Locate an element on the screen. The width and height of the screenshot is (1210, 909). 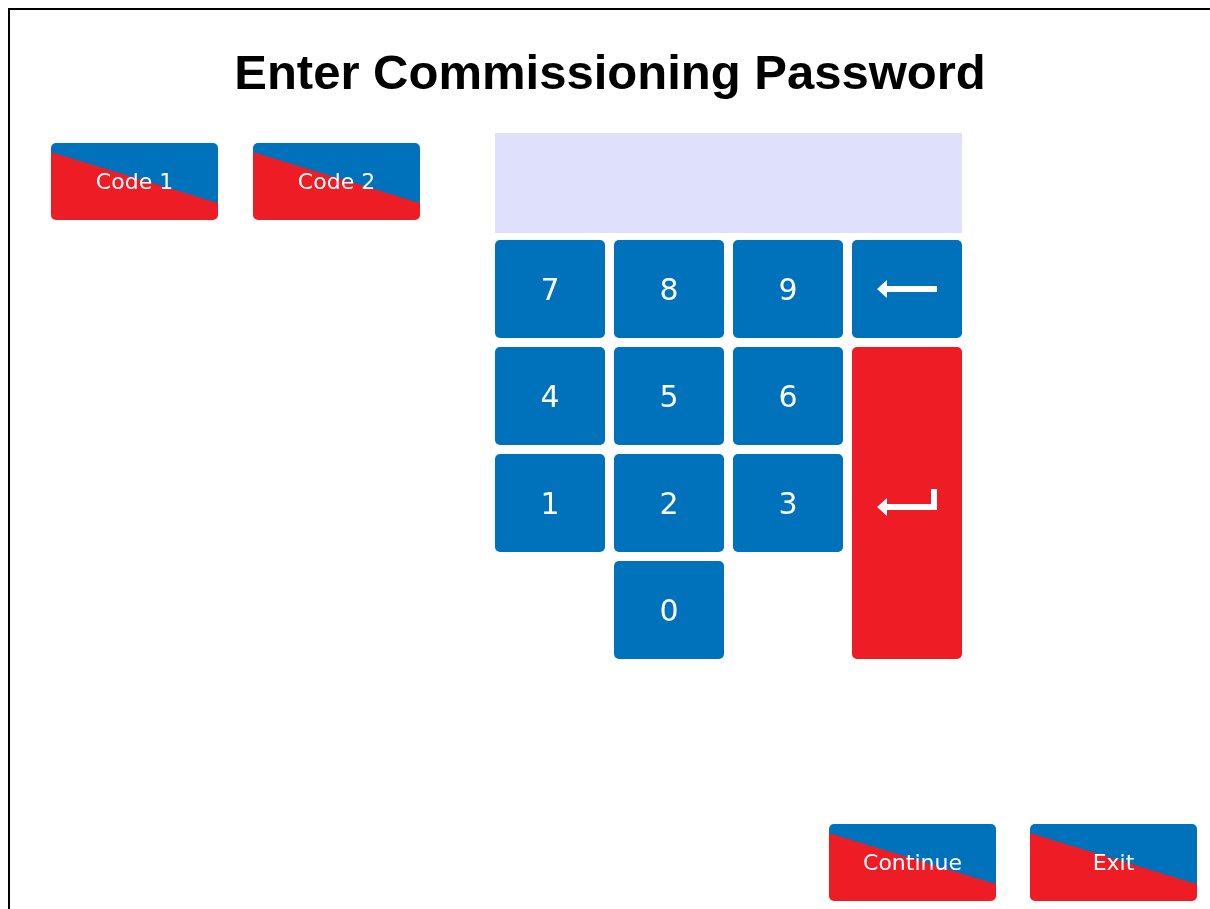
digit-key: 8 is located at coordinates (669, 289).